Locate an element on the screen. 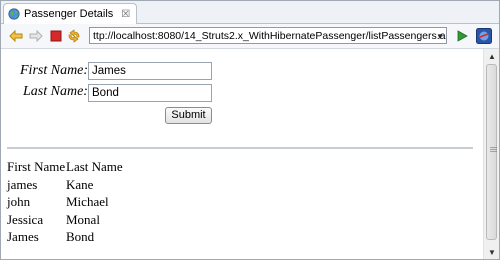  first-name-label: First Name: is located at coordinates (54, 70).